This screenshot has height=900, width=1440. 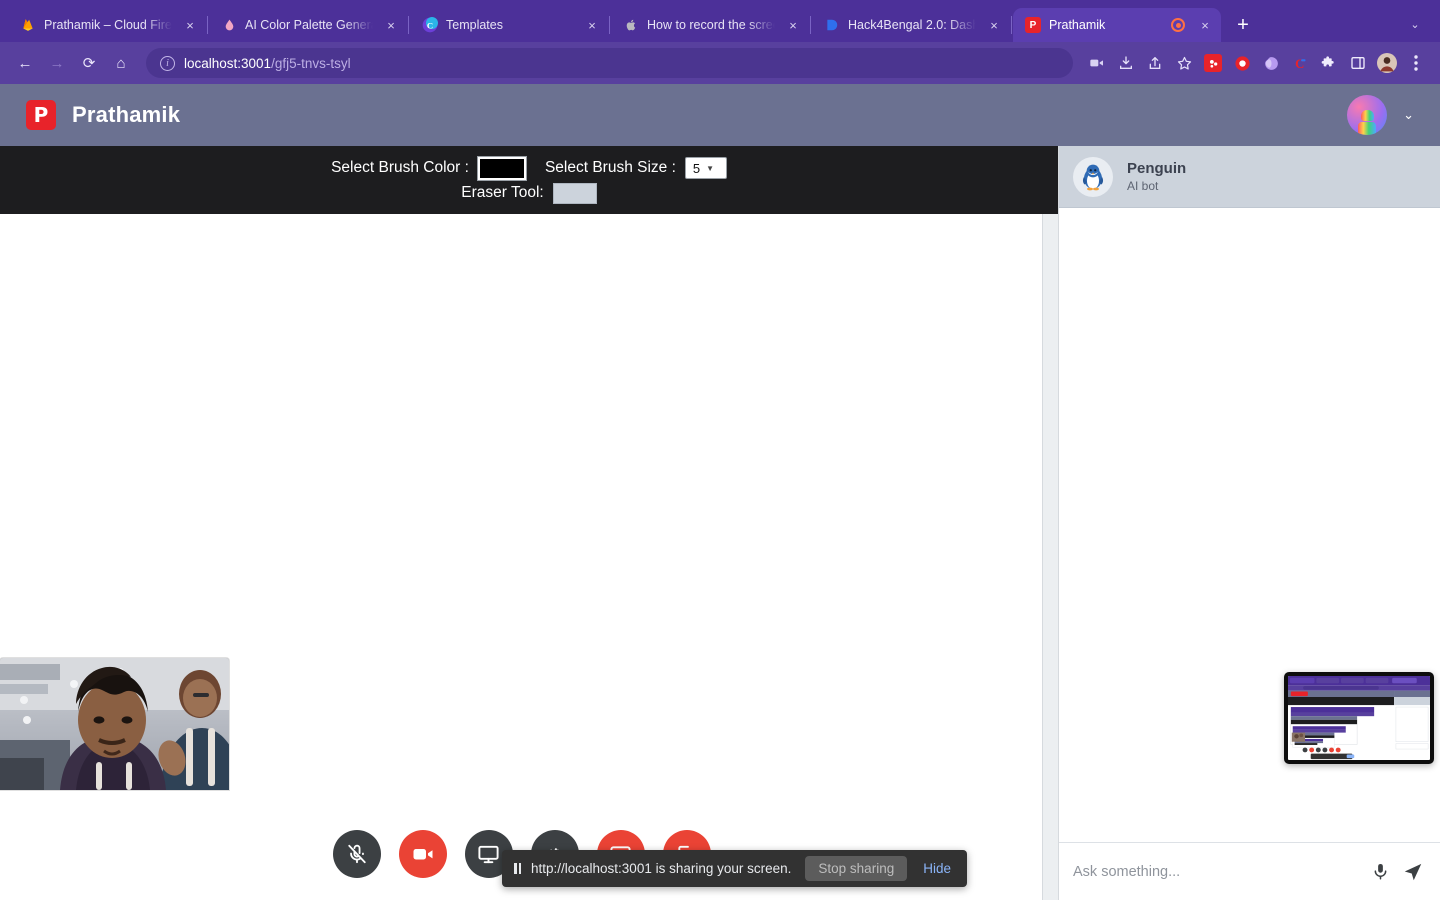 What do you see at coordinates (167, 63) in the screenshot?
I see `site-info-icon: i` at bounding box center [167, 63].